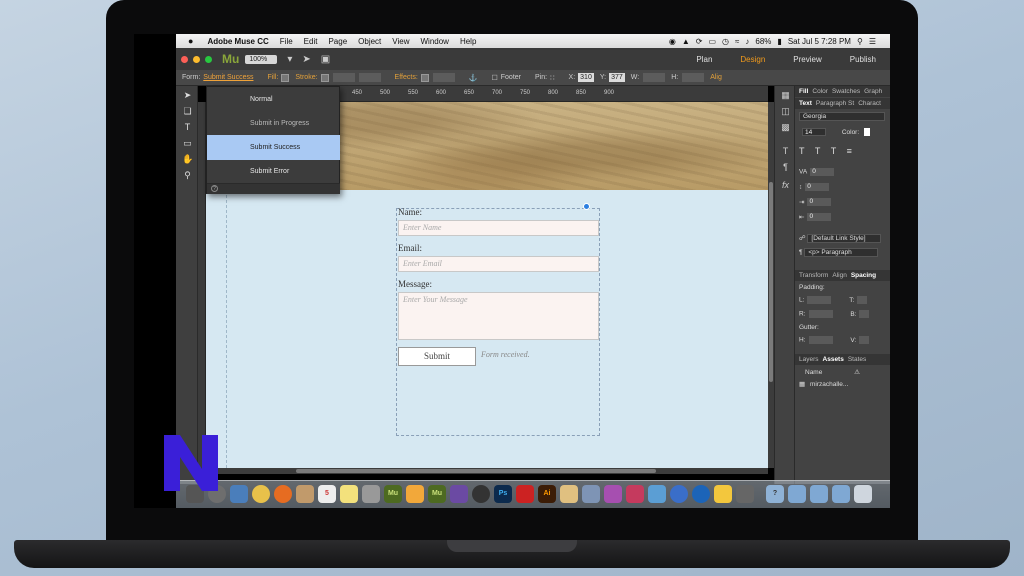 This screenshot has width=1024, height=576. I want to click on padding-r-field, so click(820, 314).